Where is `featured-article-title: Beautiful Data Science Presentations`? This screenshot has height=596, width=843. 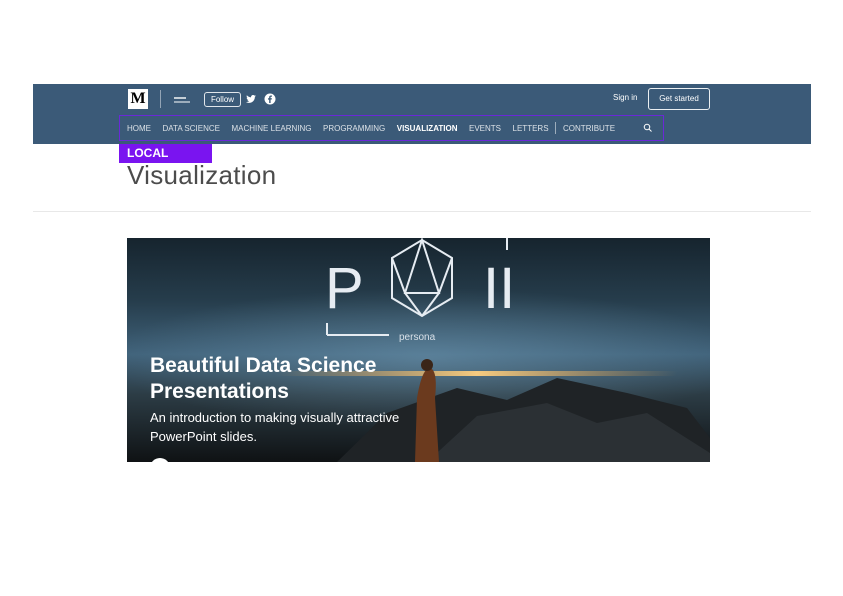 featured-article-title: Beautiful Data Science Presentations is located at coordinates (300, 379).